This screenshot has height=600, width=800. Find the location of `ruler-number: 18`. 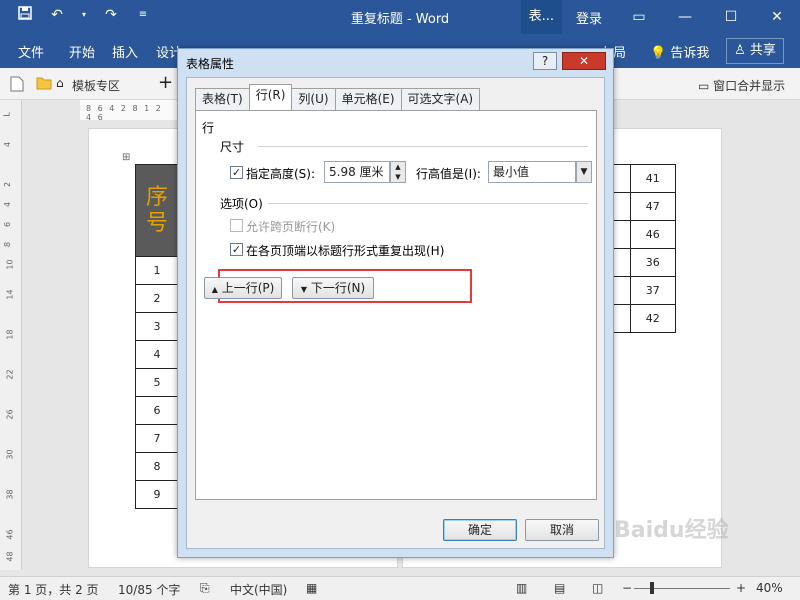

ruler-number: 18 is located at coordinates (10, 334).